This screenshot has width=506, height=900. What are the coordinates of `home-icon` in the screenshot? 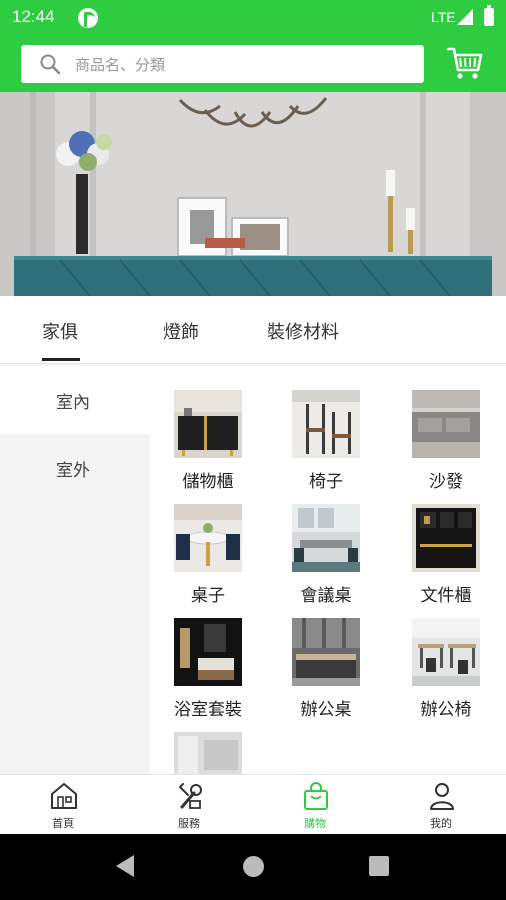 It's located at (253, 866).